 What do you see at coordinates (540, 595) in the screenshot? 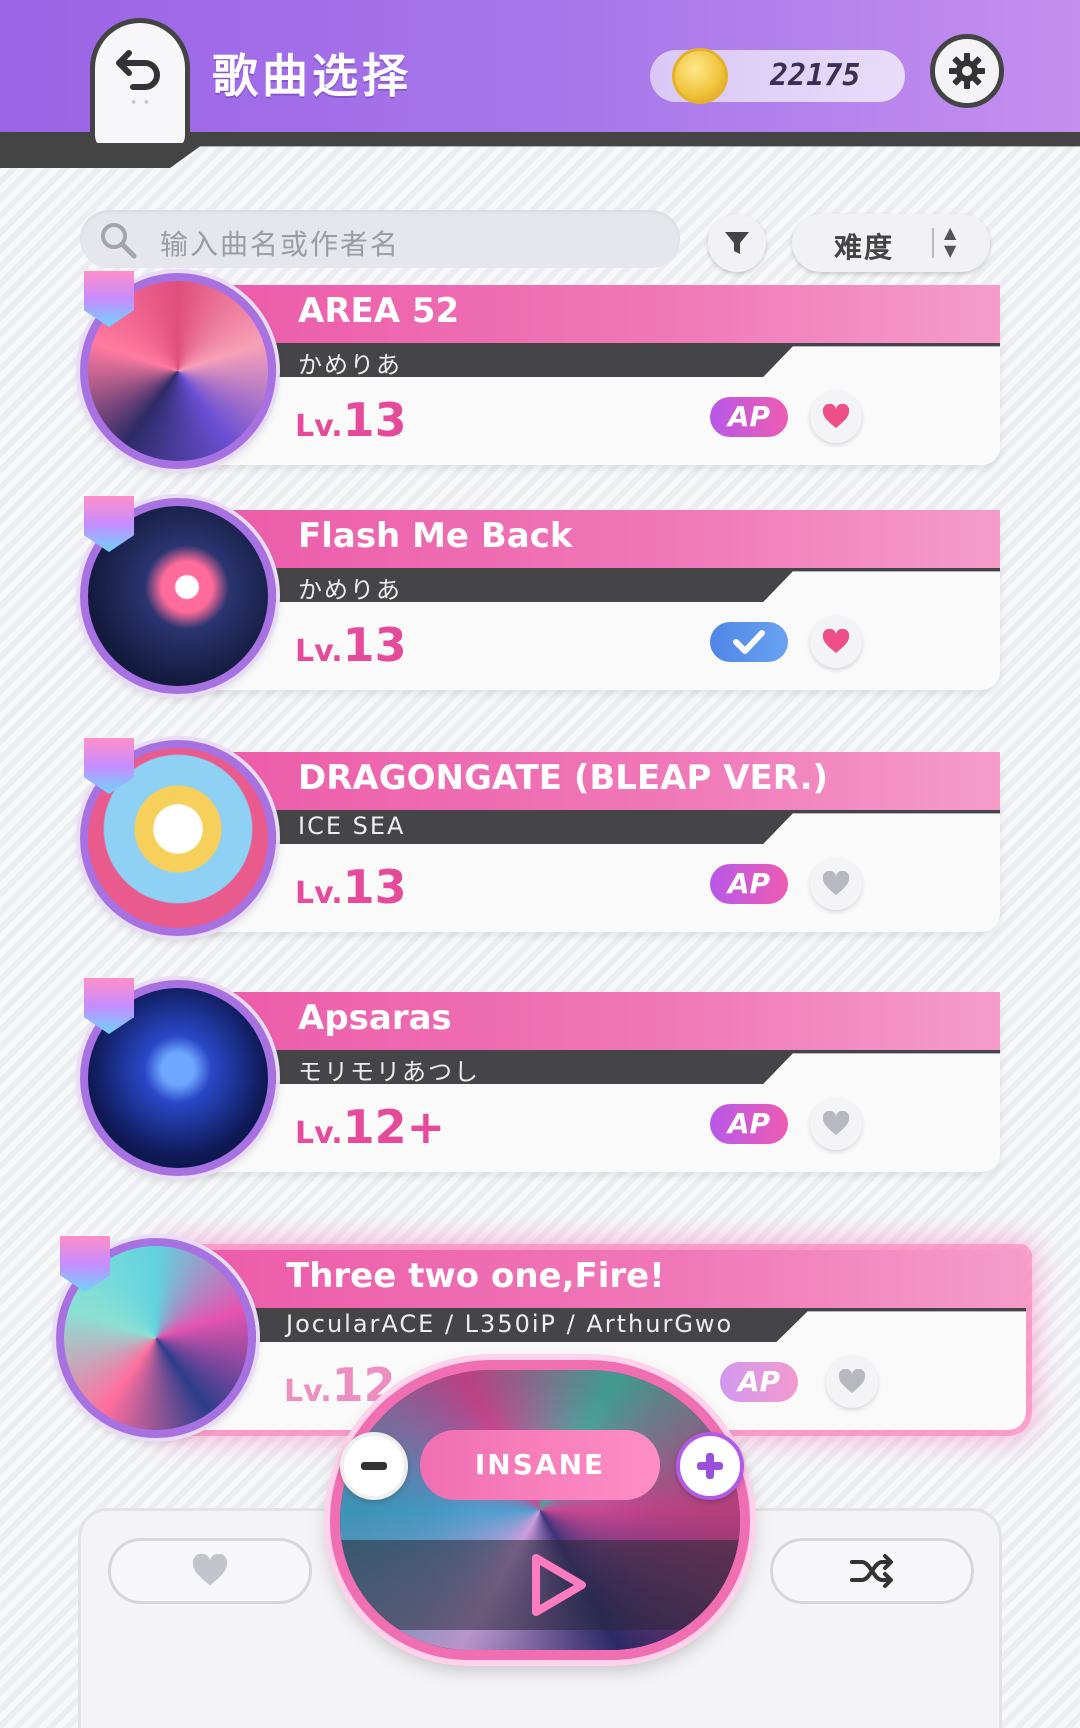
I see `song-card: Flash Me Back かめりあ Lv.13` at bounding box center [540, 595].